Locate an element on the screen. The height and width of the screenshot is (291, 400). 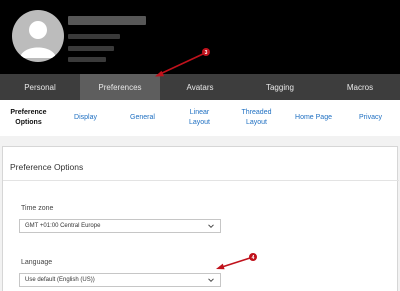
subtab-display: Display is located at coordinates (85, 118).